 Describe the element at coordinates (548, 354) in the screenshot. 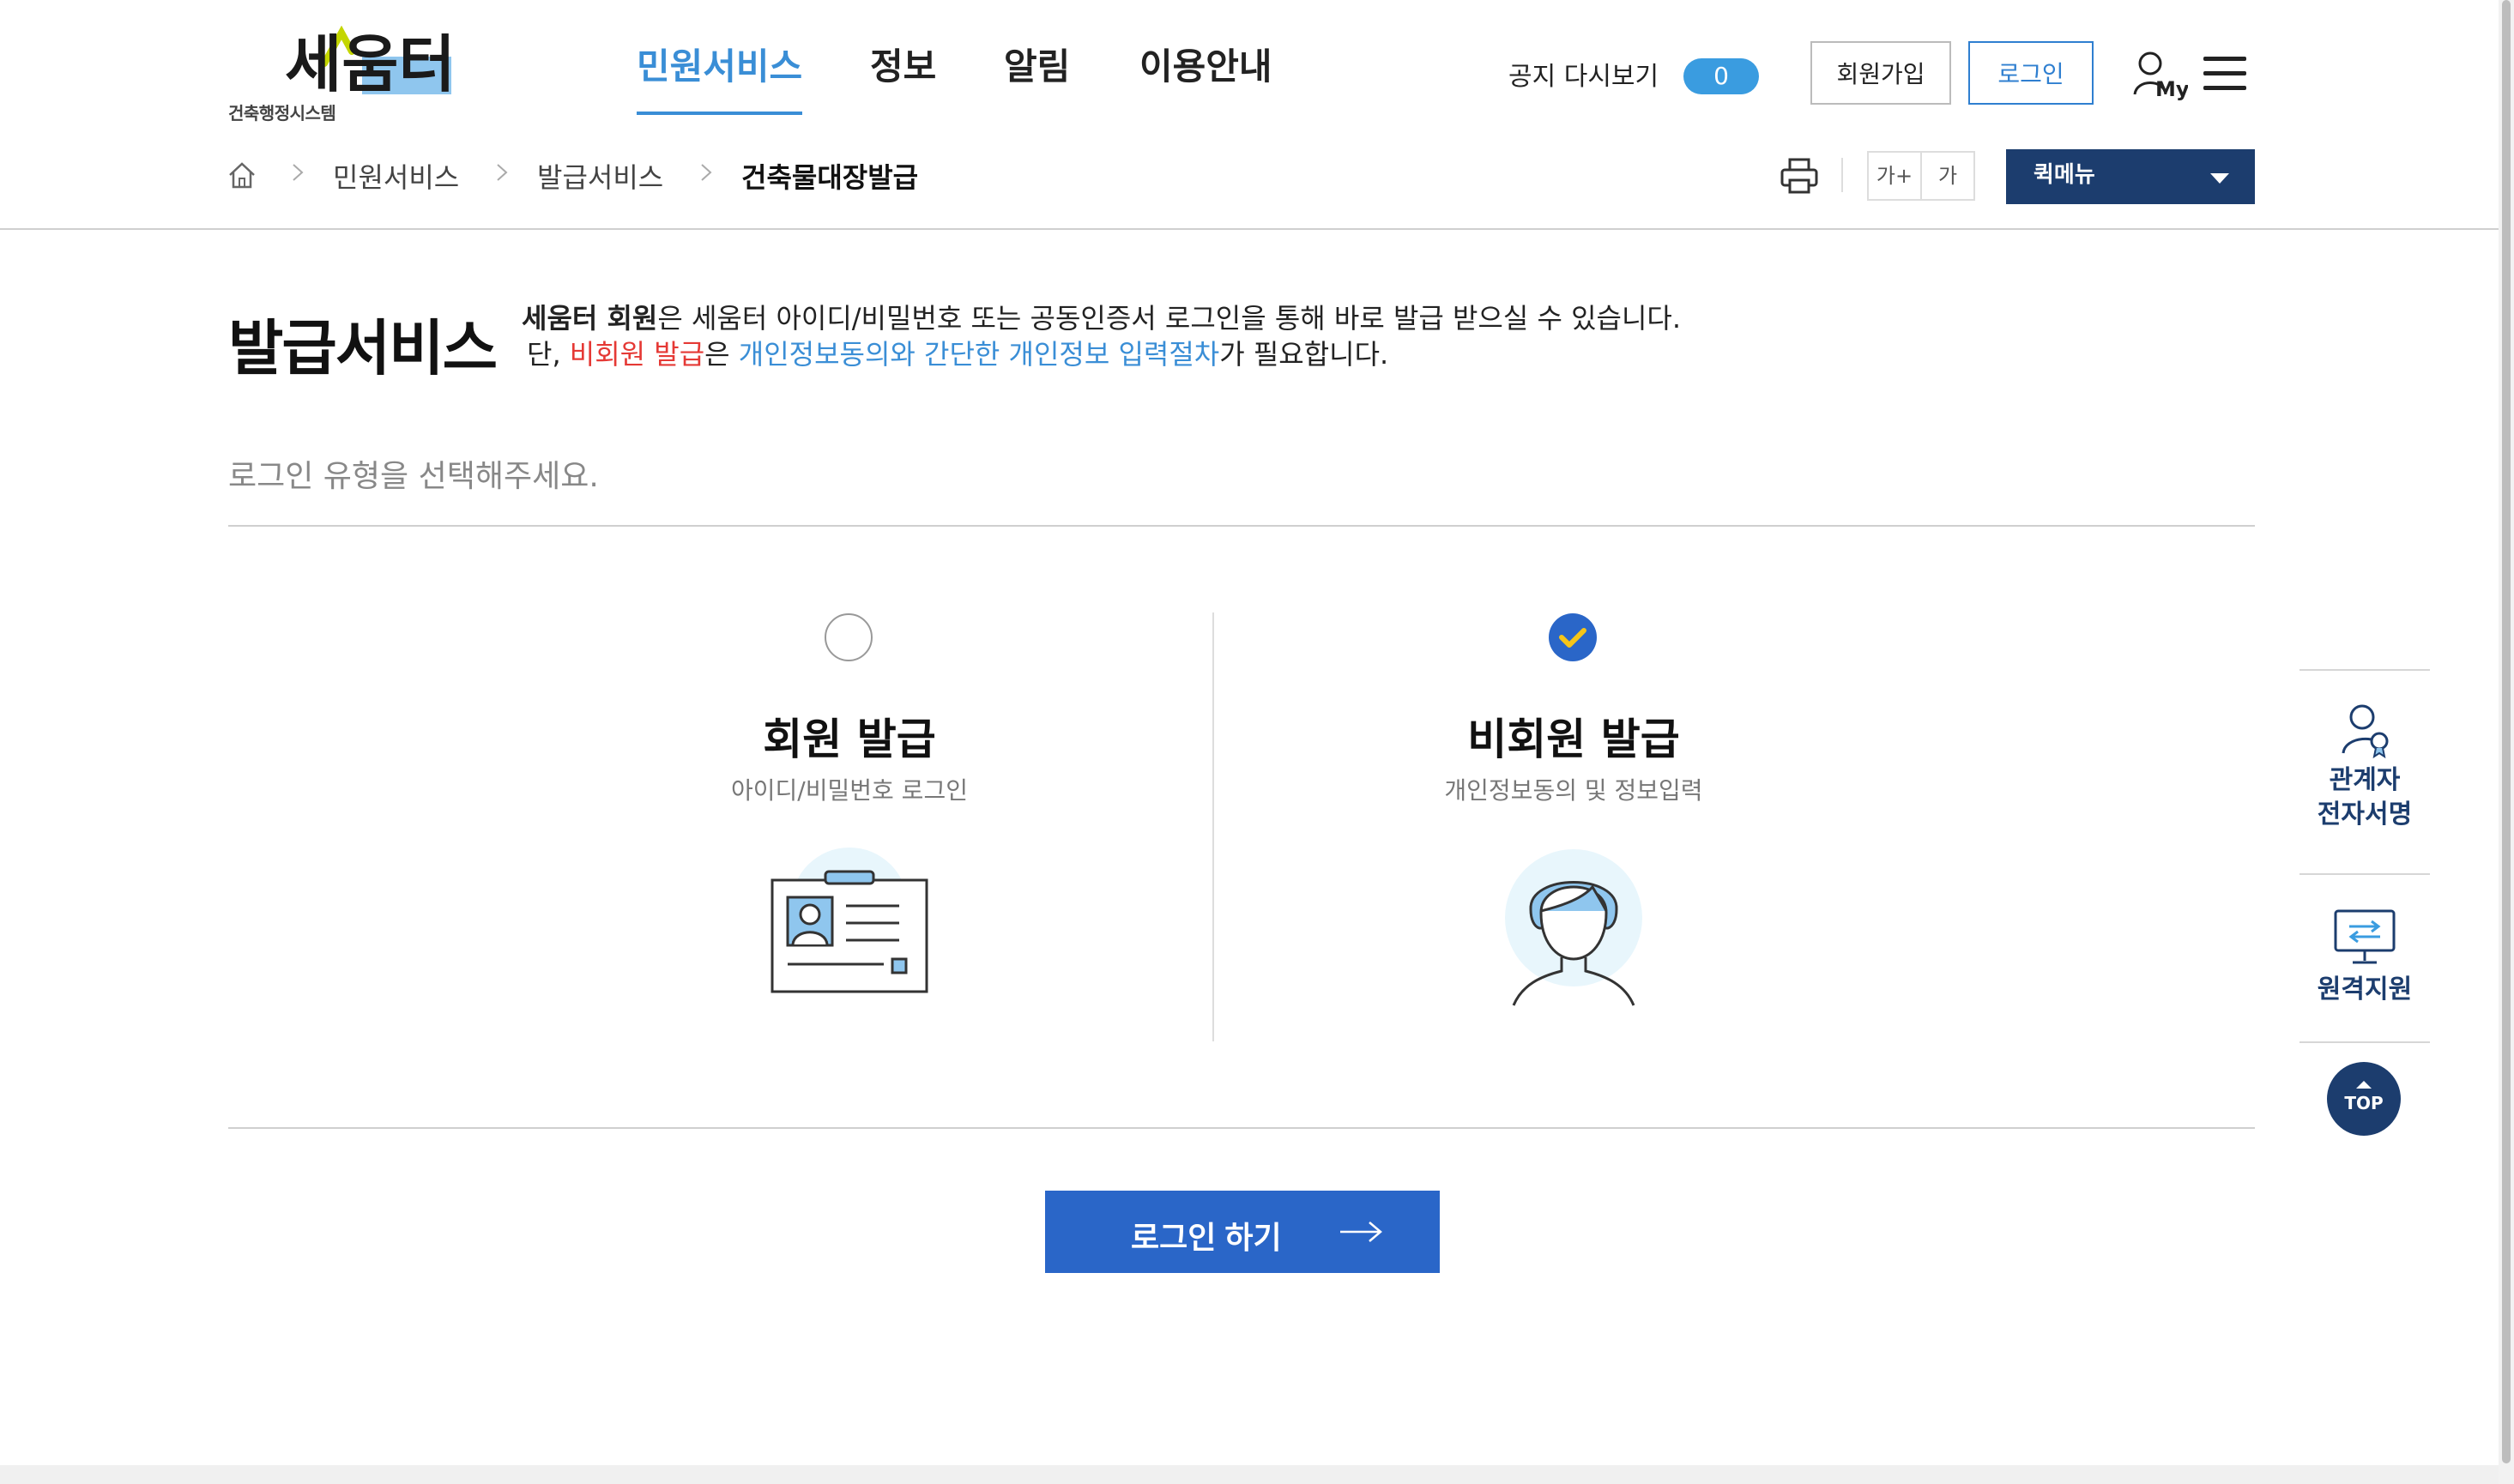

I see `desc-prefix: 단,` at that location.